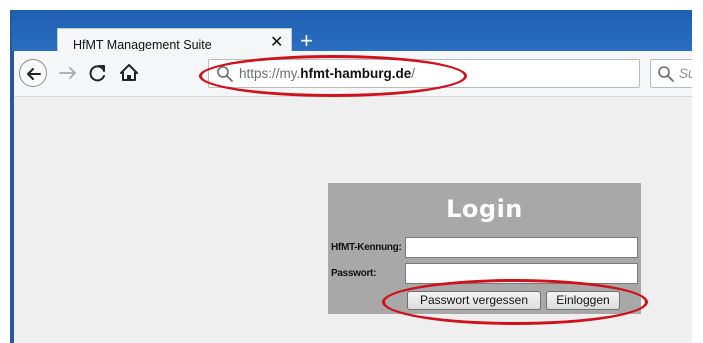 The image size is (703, 343). Describe the element at coordinates (98, 73) in the screenshot. I see `reload-icon` at that location.